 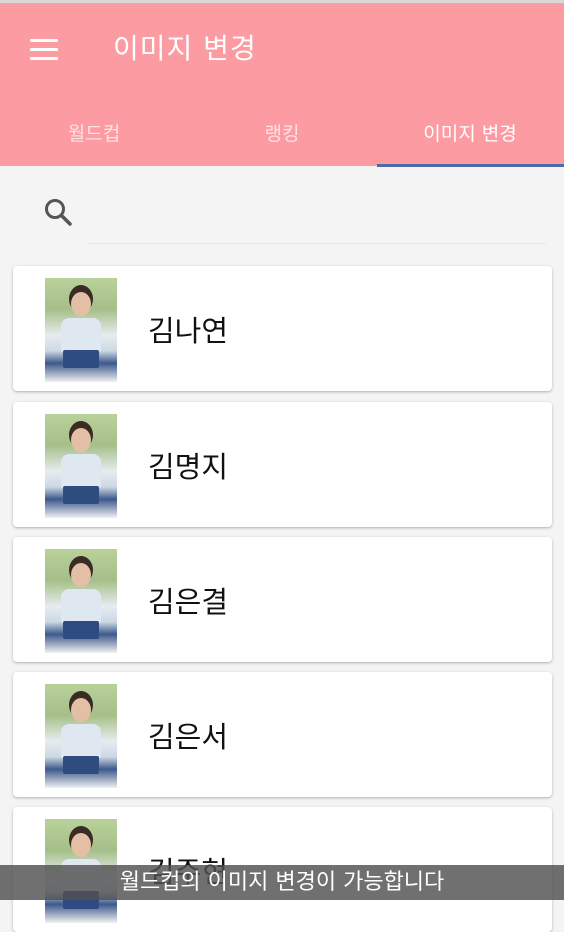 I want to click on tab-bar: 월드컵 랭킹 이미지 변경, so click(x=282, y=132).